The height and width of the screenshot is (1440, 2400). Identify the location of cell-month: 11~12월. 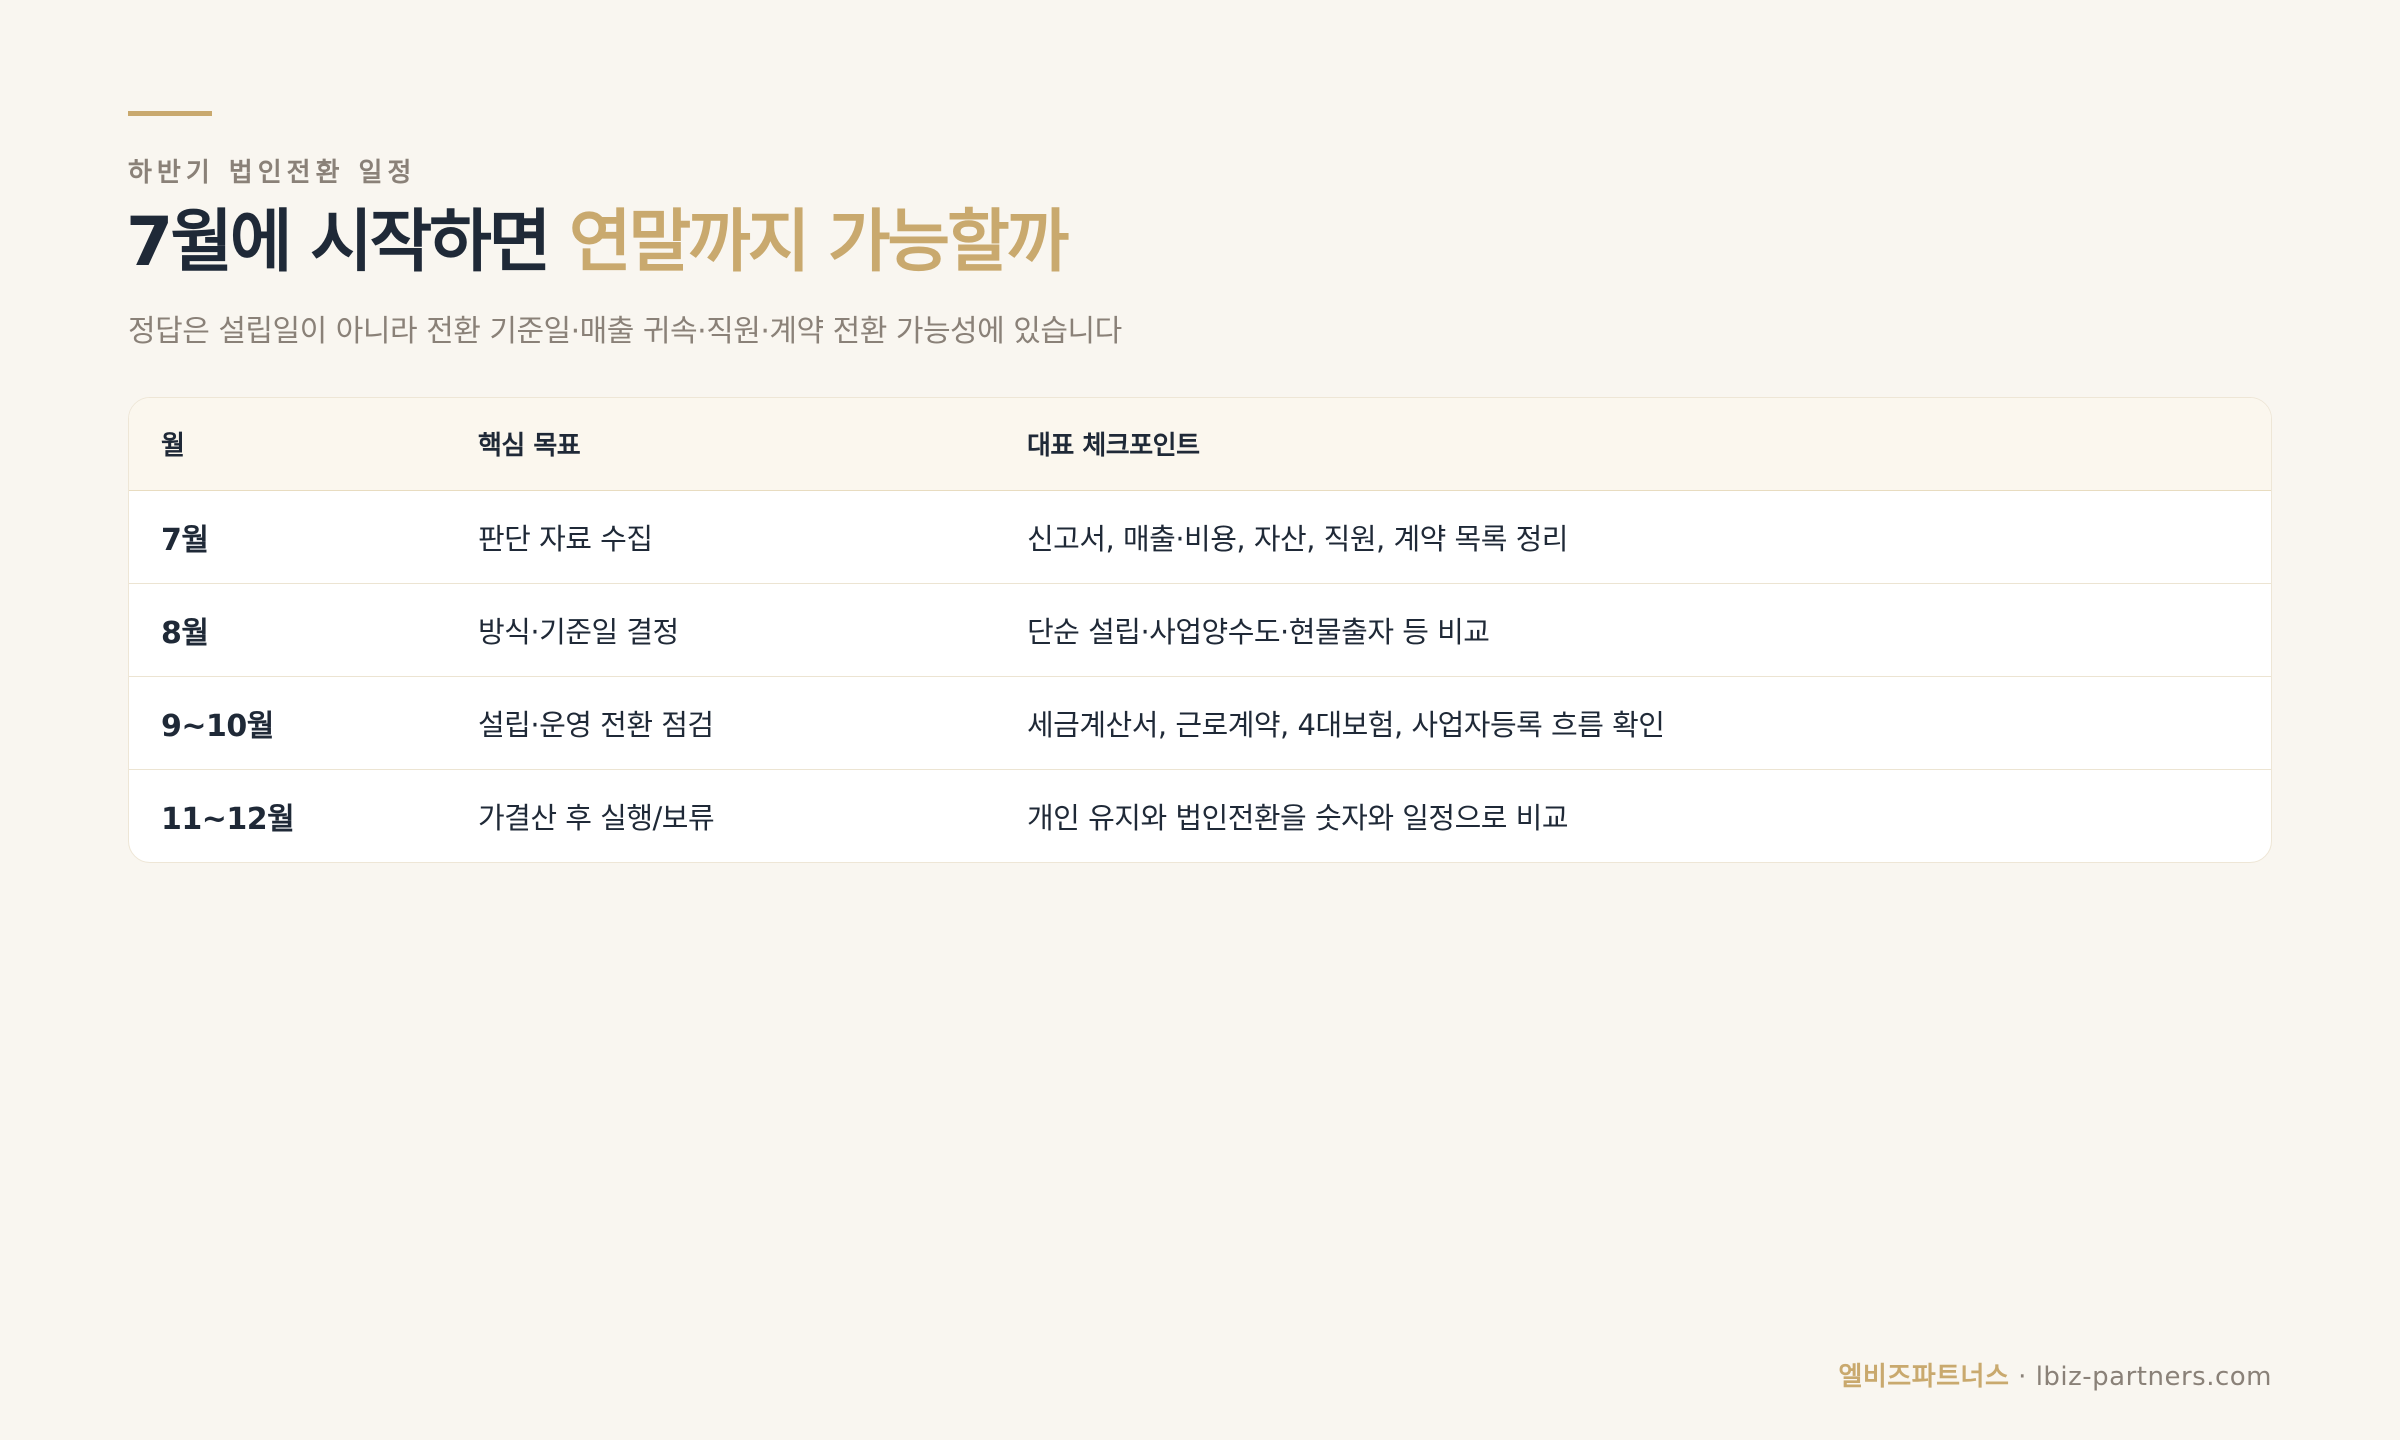
(228, 819).